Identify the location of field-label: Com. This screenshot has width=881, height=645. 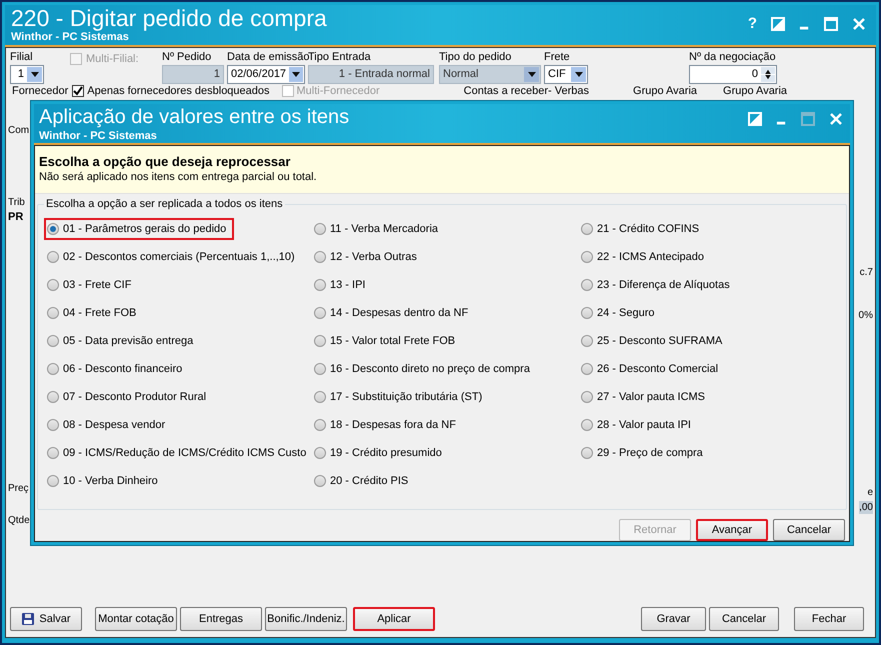
(19, 130).